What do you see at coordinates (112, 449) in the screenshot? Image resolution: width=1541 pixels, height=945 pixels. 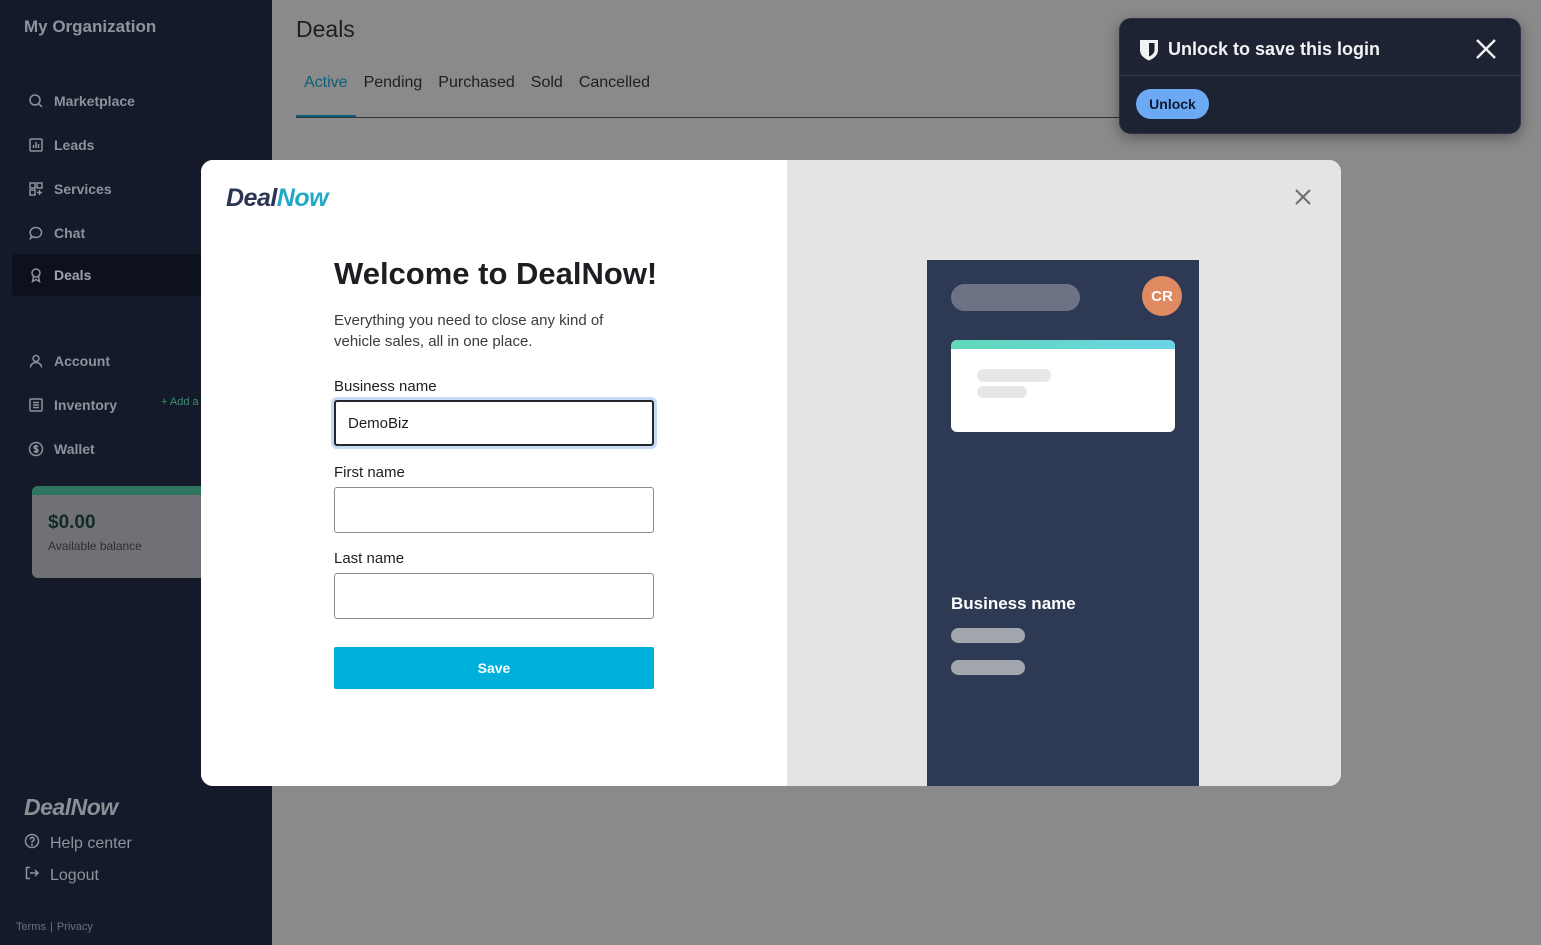 I see `sidebar-item-wallet: Wallet` at bounding box center [112, 449].